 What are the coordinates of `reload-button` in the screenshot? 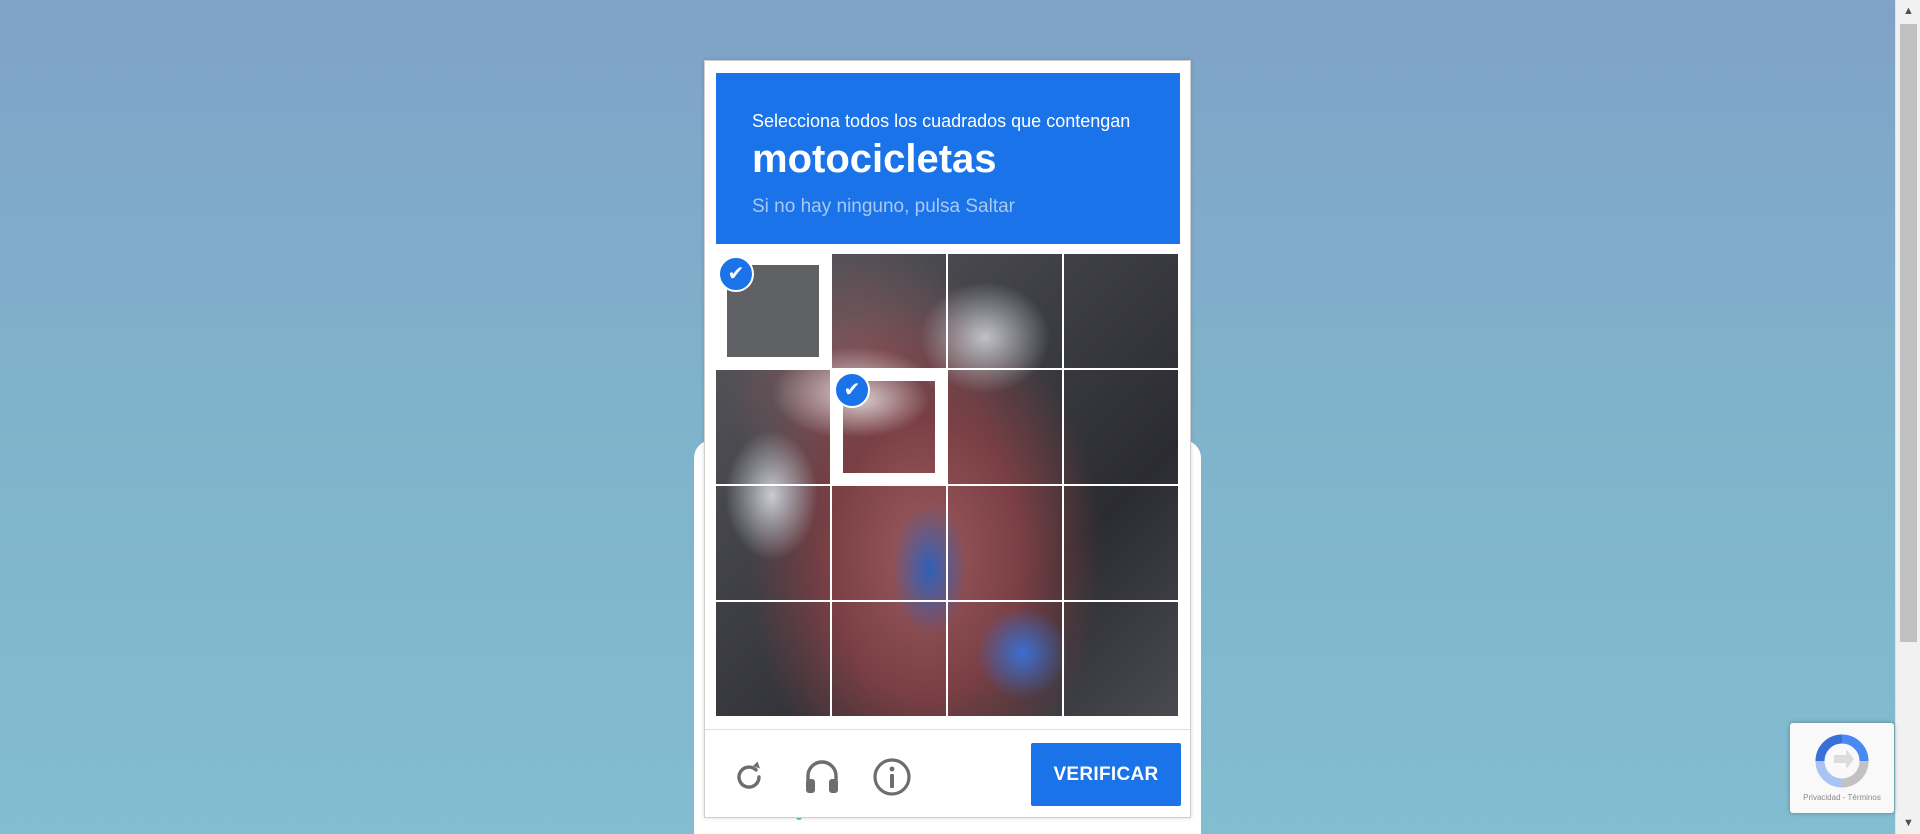 It's located at (749, 777).